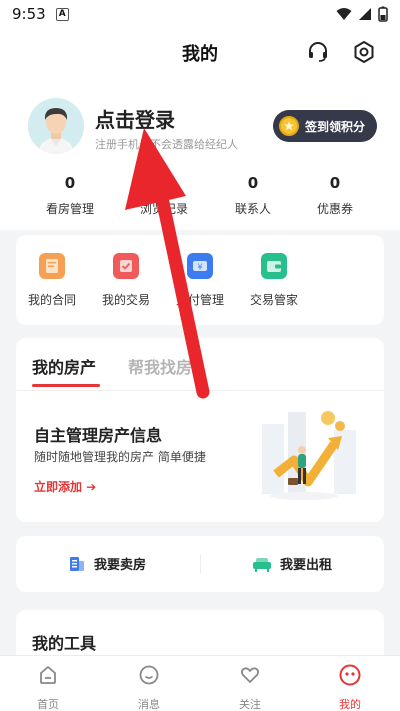  What do you see at coordinates (48, 687) in the screenshot?
I see `nav-home: 首页` at bounding box center [48, 687].